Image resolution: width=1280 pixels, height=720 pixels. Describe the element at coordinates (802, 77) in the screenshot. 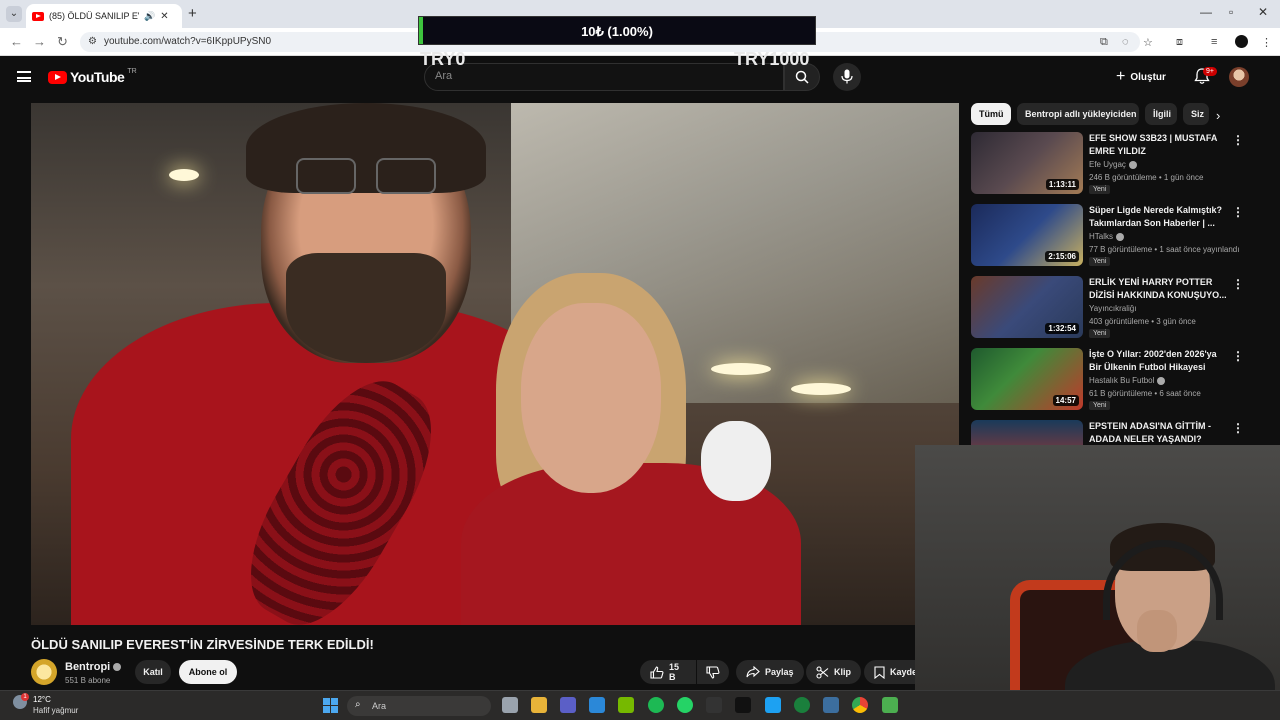

I see `search-icon` at that location.